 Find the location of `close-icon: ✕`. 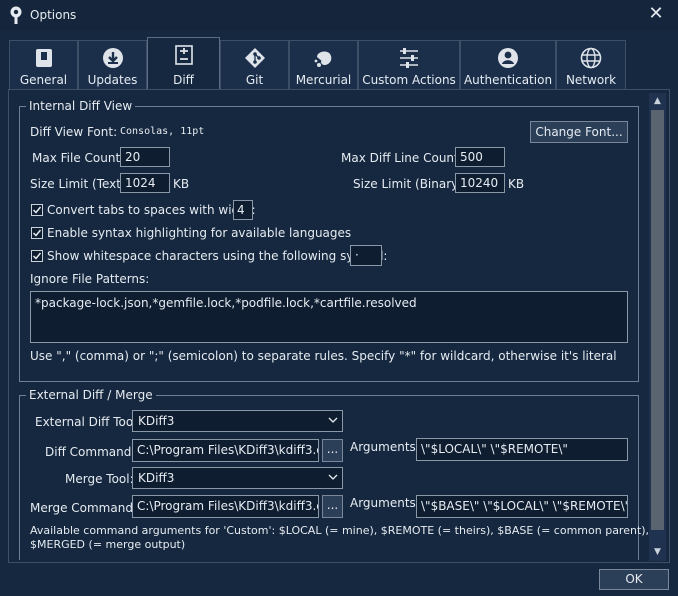

close-icon: ✕ is located at coordinates (656, 14).